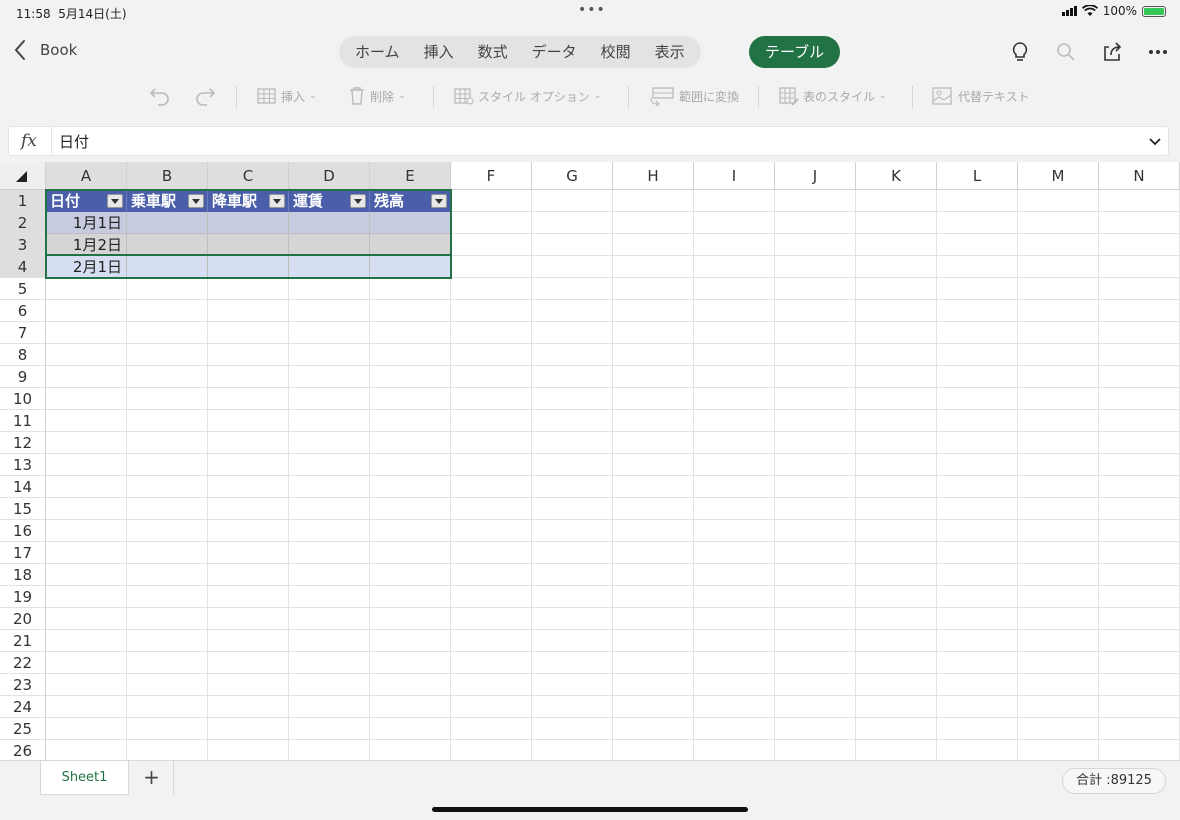  I want to click on formula-input: 日付, so click(74, 141).